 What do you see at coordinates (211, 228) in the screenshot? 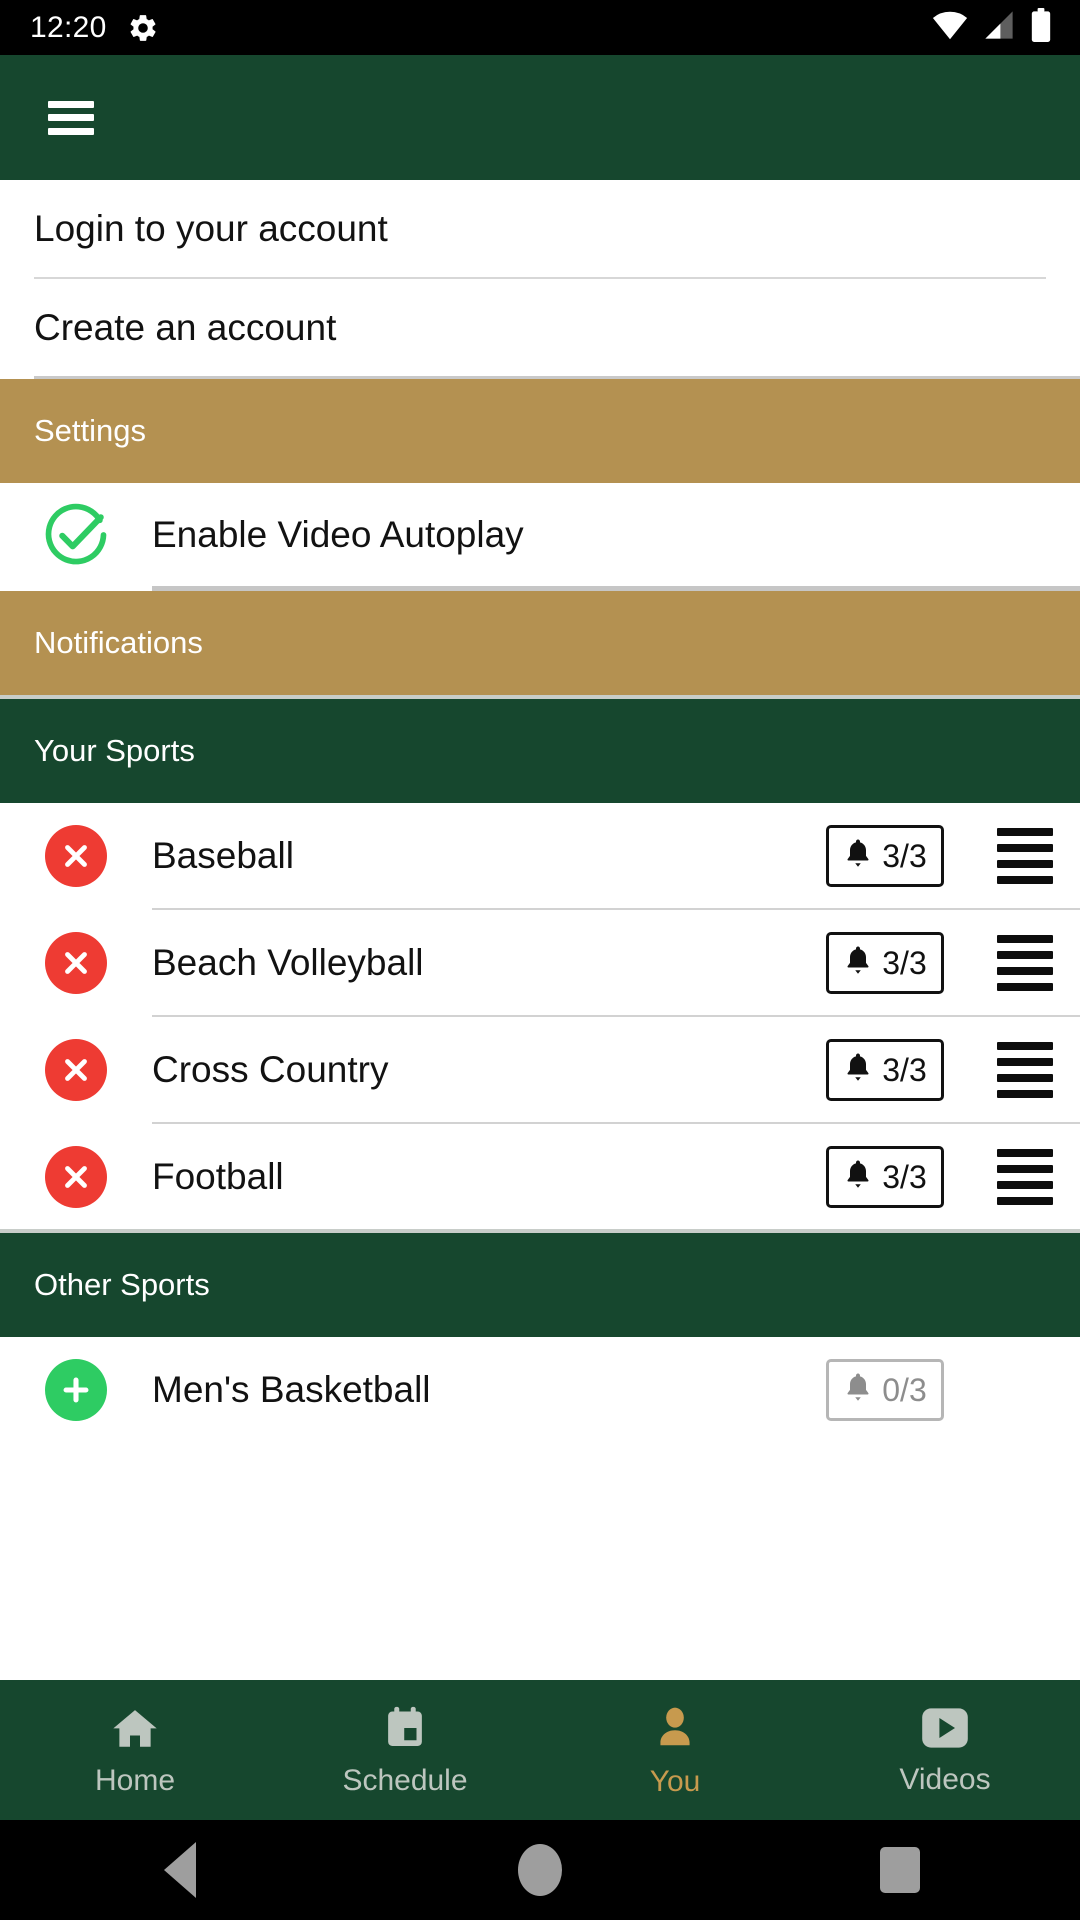
I see `login-to-account-label: Login to your account` at bounding box center [211, 228].